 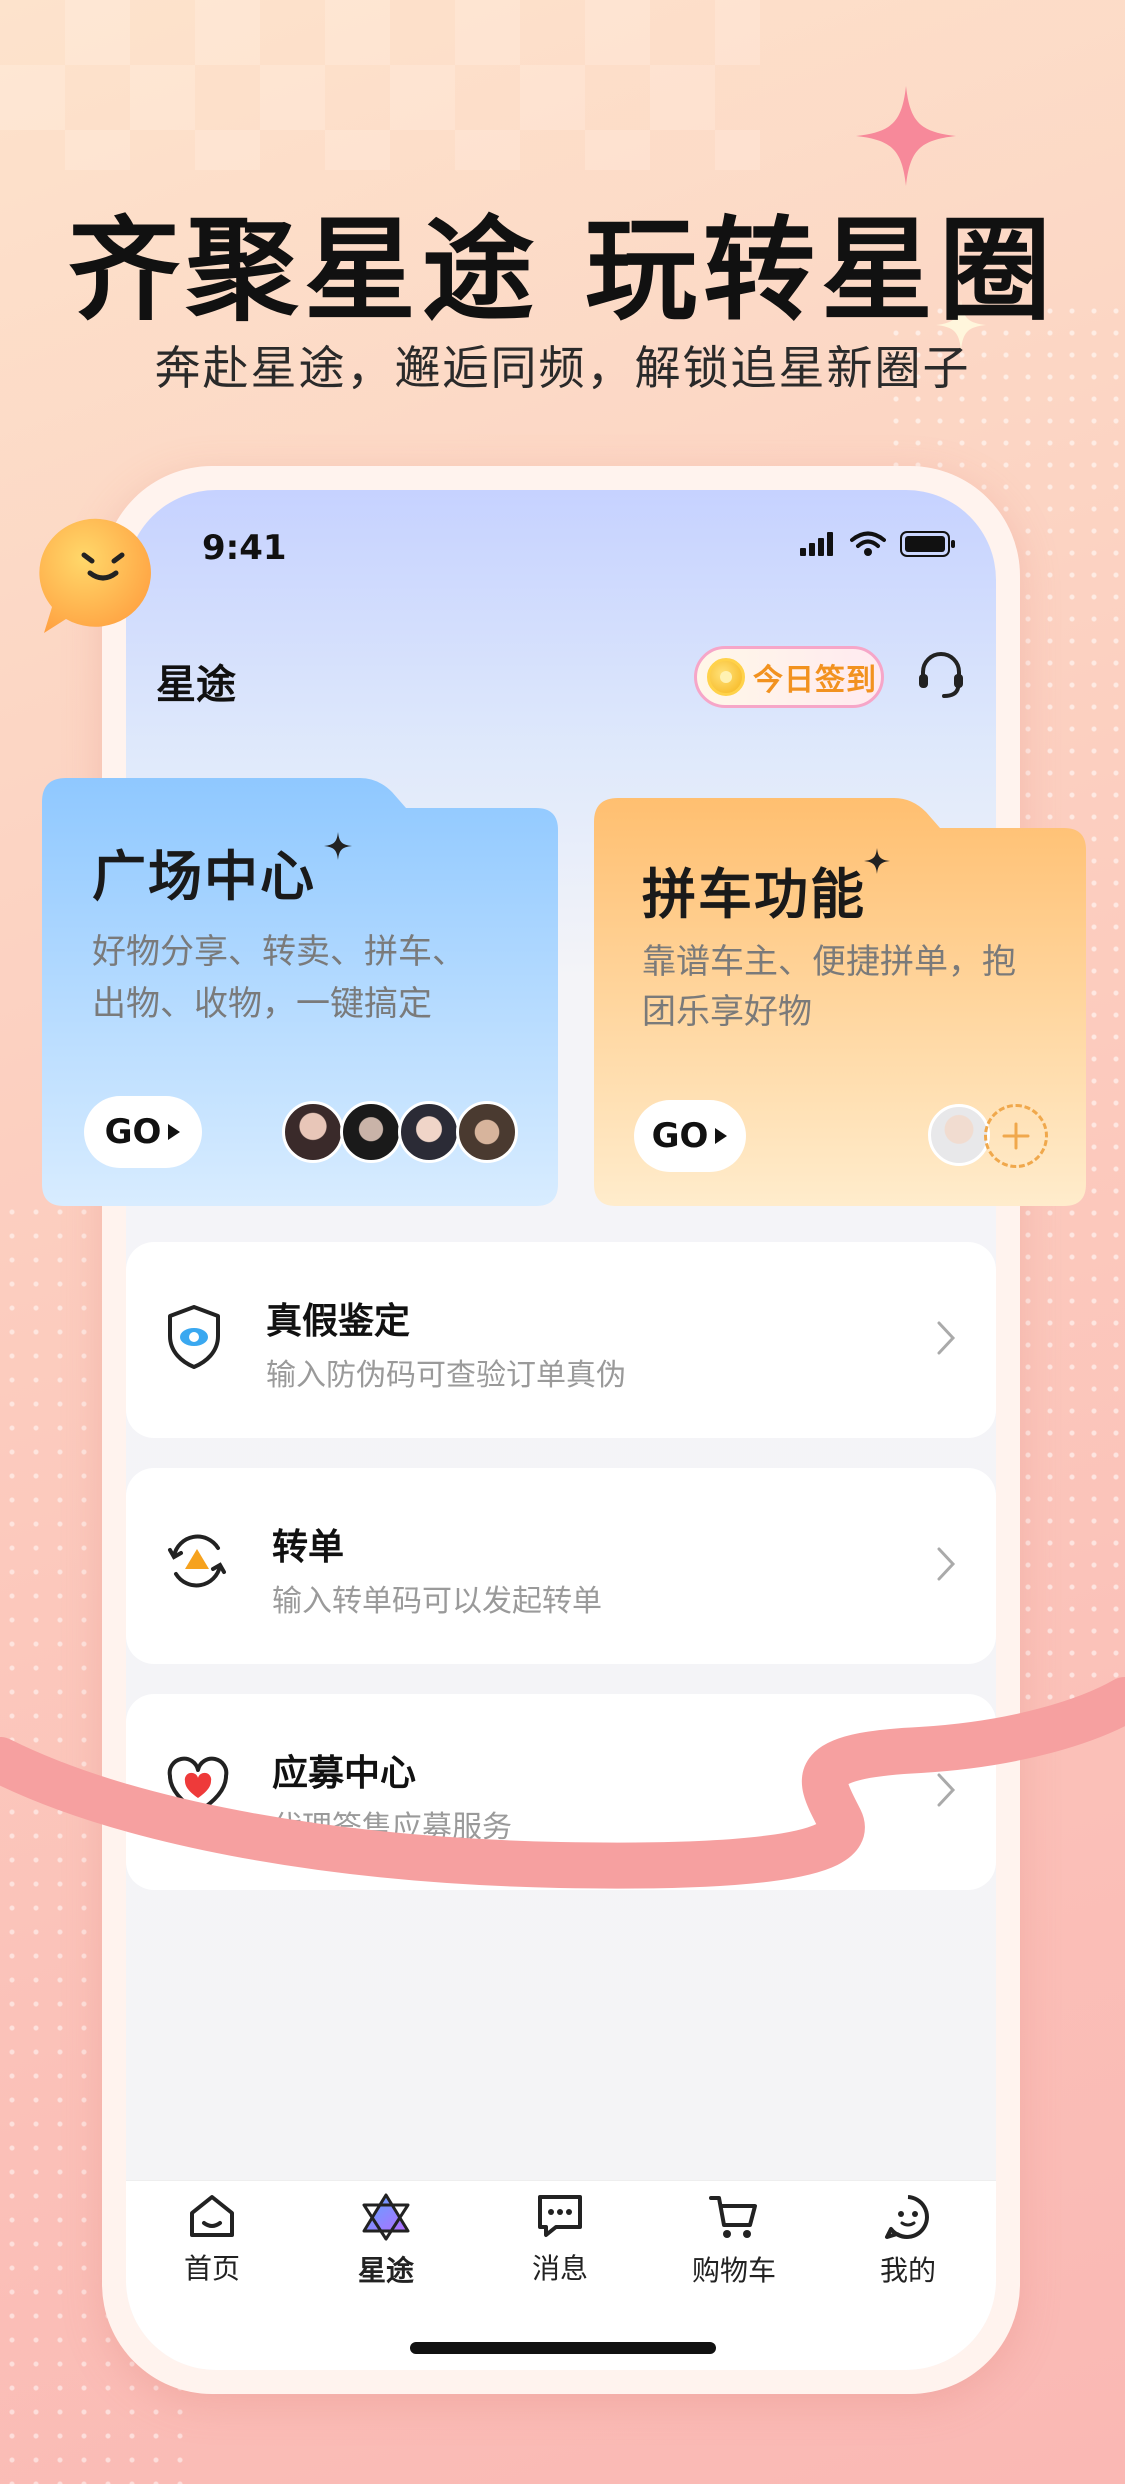 I want to click on home-icon, so click(x=212, y=2216).